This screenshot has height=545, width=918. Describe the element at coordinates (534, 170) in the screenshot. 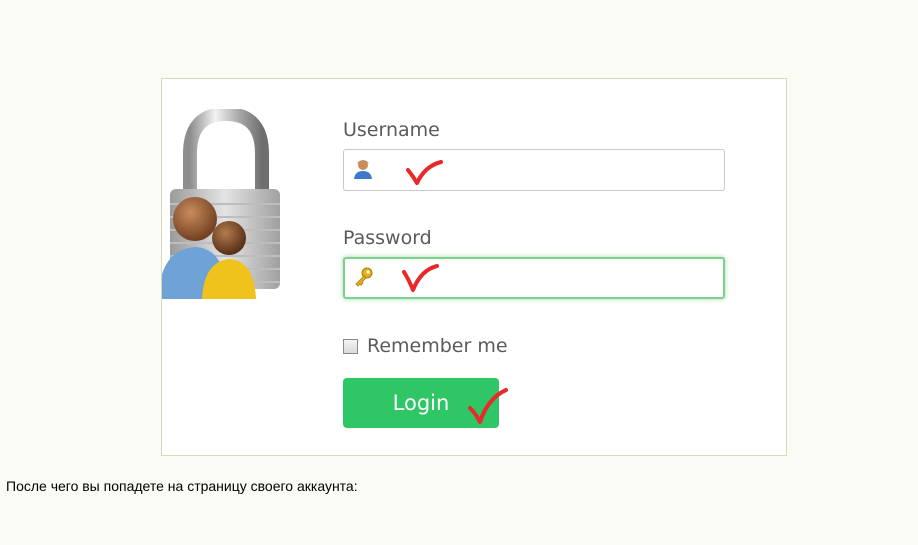

I see `username-input` at that location.